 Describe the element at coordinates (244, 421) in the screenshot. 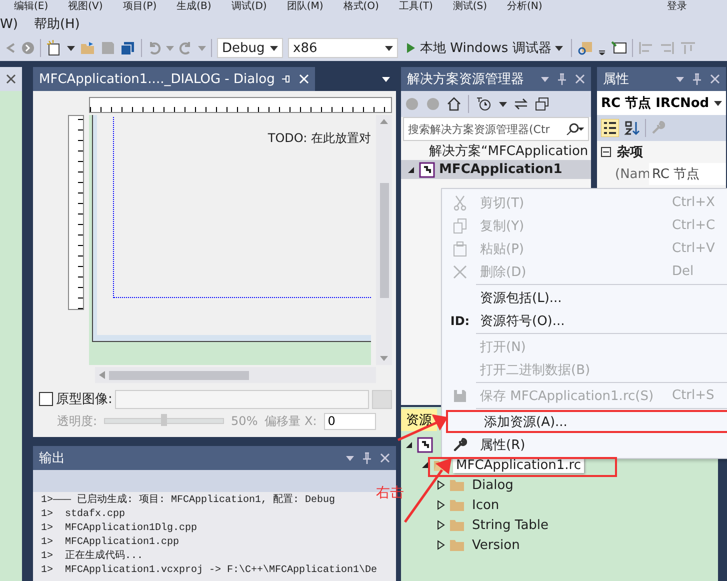

I see `opacity-reading: 50%` at that location.